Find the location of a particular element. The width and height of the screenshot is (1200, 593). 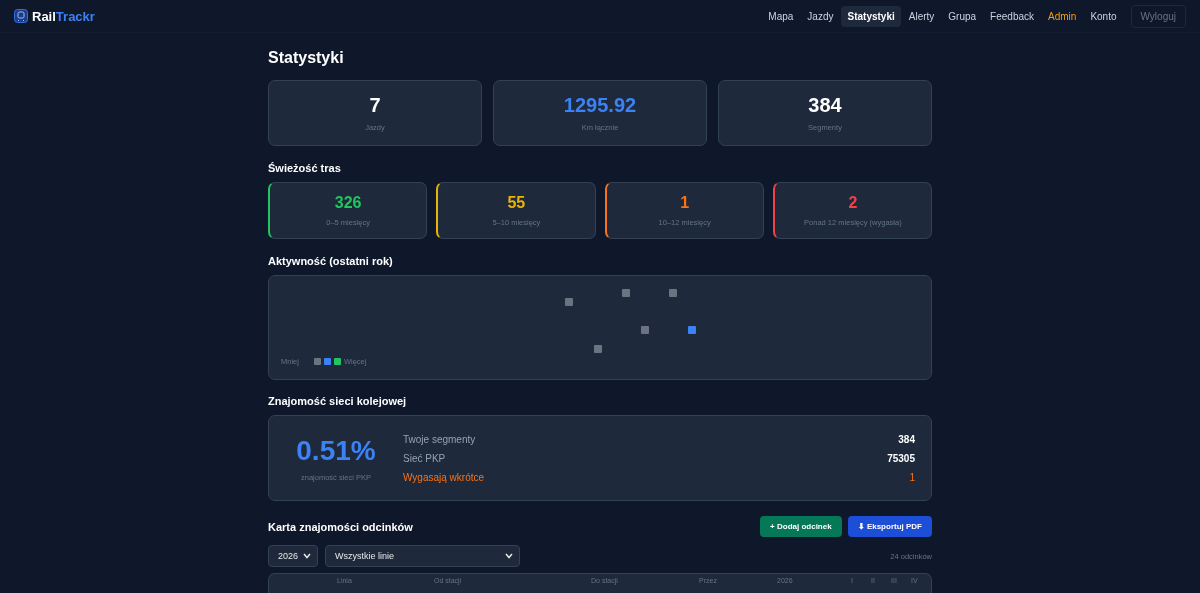

nav-link: Jazdy is located at coordinates (820, 16).